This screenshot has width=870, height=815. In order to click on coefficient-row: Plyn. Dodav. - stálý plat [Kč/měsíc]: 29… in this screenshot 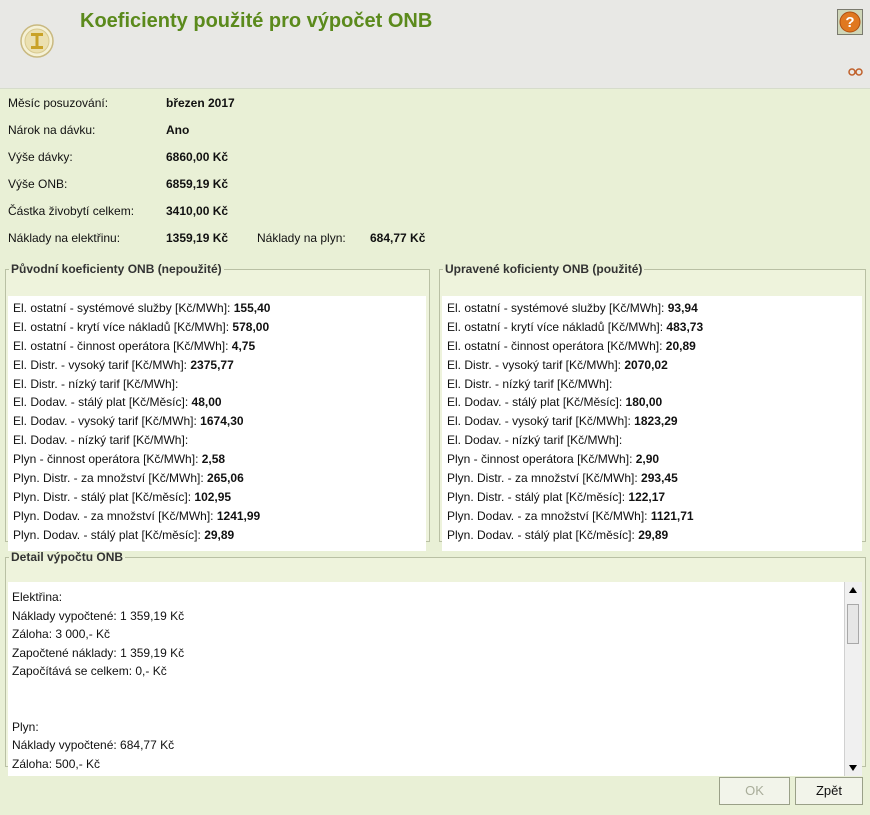, I will do `click(217, 535)`.